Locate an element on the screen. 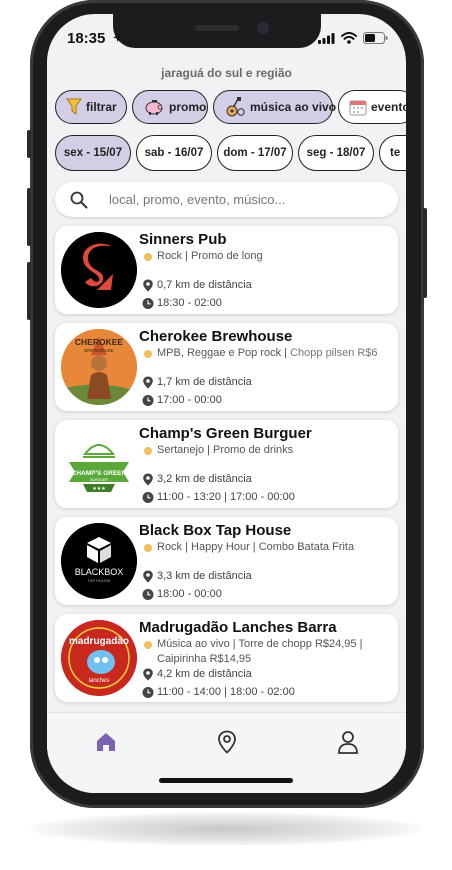 The height and width of the screenshot is (870, 452). signal-icon is located at coordinates (326, 38).